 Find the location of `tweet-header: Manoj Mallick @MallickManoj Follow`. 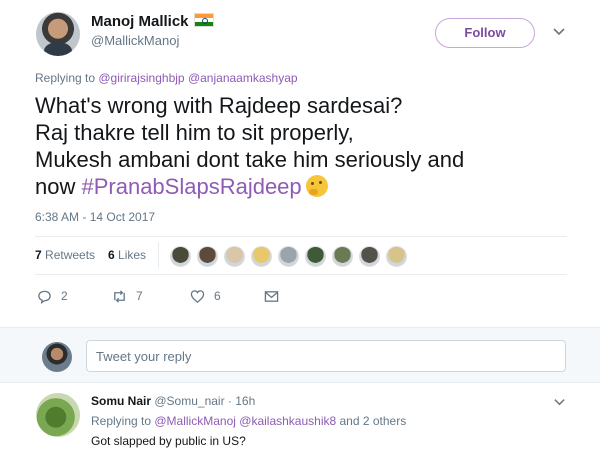

tweet-header: Manoj Mallick @MallickManoj Follow is located at coordinates (300, 33).